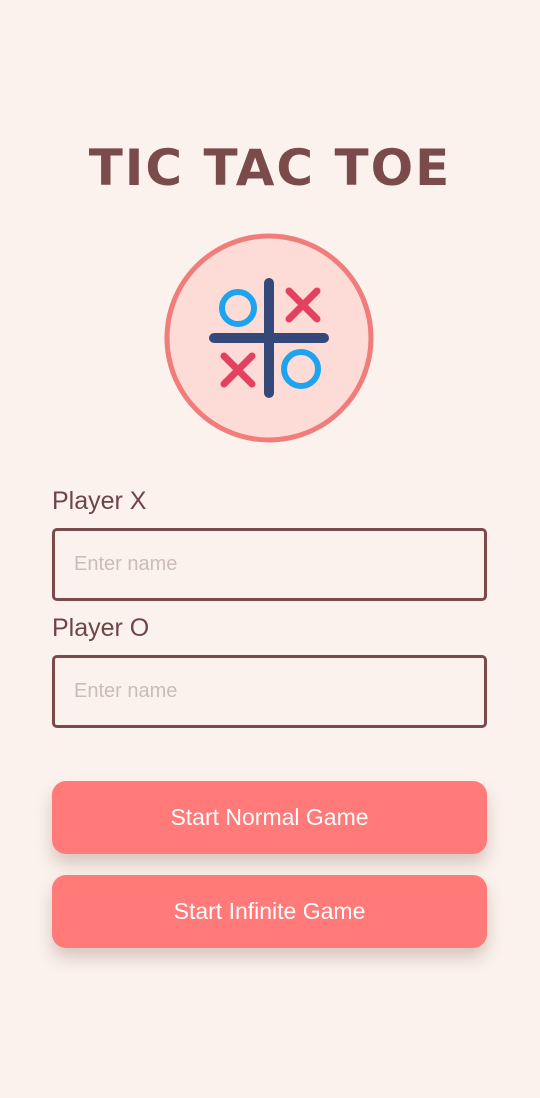 The image size is (540, 1098). What do you see at coordinates (269, 817) in the screenshot?
I see `start-normal-game-button: Start Normal Game` at bounding box center [269, 817].